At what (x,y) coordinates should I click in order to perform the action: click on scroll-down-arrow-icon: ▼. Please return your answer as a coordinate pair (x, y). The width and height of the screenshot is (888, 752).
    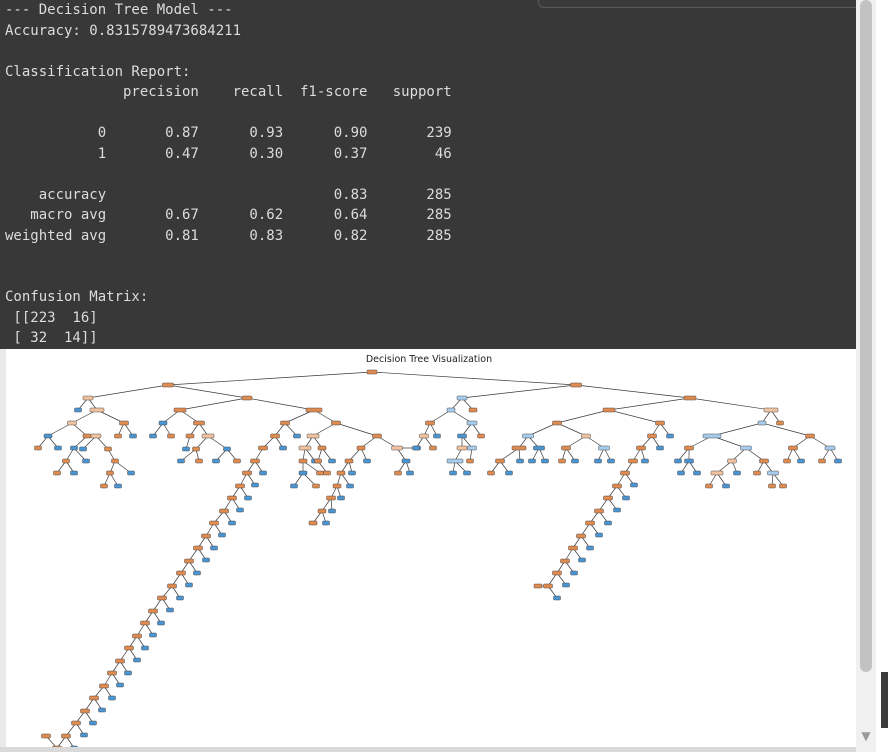
    Looking at the image, I should click on (866, 736).